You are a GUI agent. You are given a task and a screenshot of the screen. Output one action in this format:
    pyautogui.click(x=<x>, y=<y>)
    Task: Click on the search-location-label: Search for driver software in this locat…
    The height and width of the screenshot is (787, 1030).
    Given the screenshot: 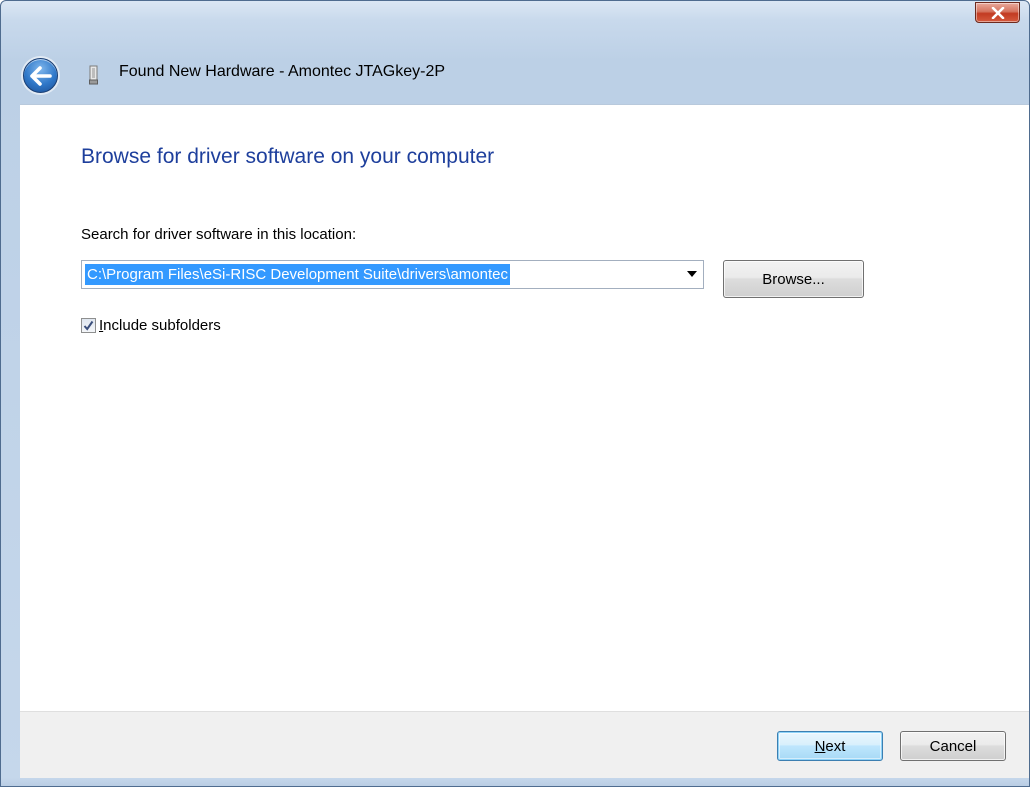 What is the action you would take?
    pyautogui.click(x=219, y=234)
    